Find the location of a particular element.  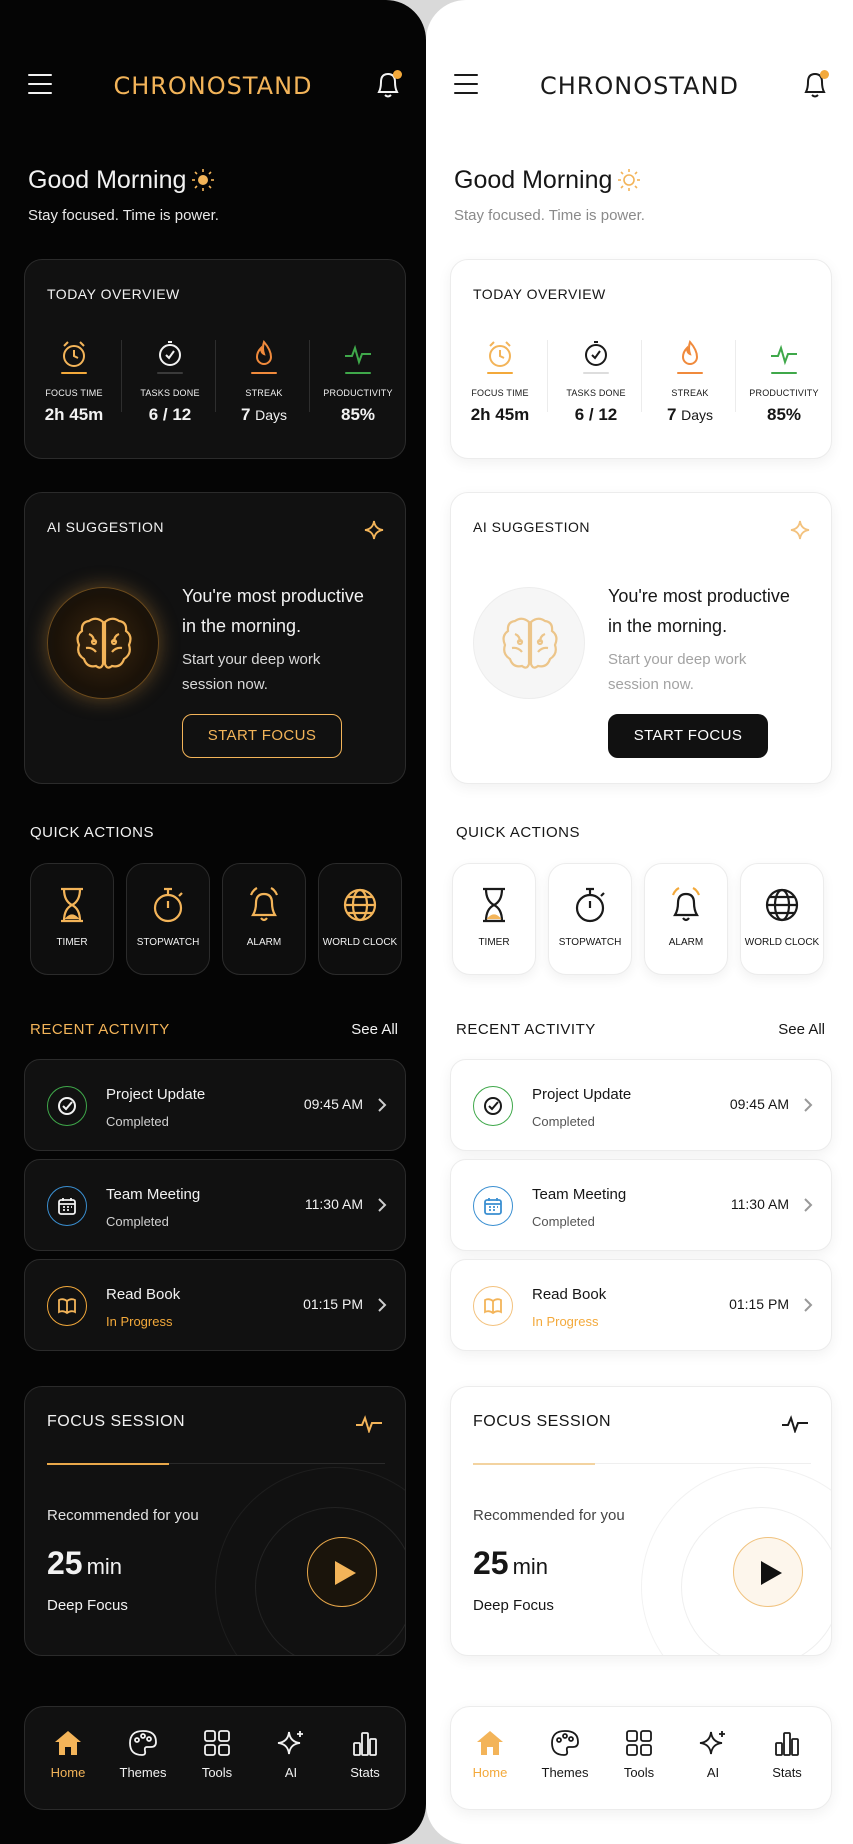

activity-status: Completed is located at coordinates (563, 1221).